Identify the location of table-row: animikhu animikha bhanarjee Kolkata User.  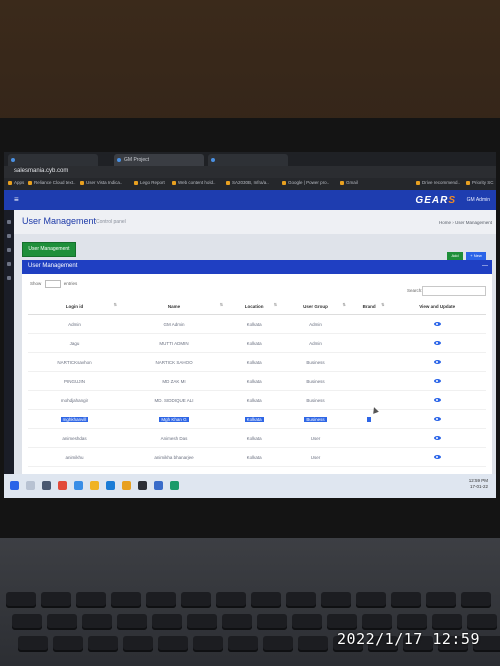
(257, 457).